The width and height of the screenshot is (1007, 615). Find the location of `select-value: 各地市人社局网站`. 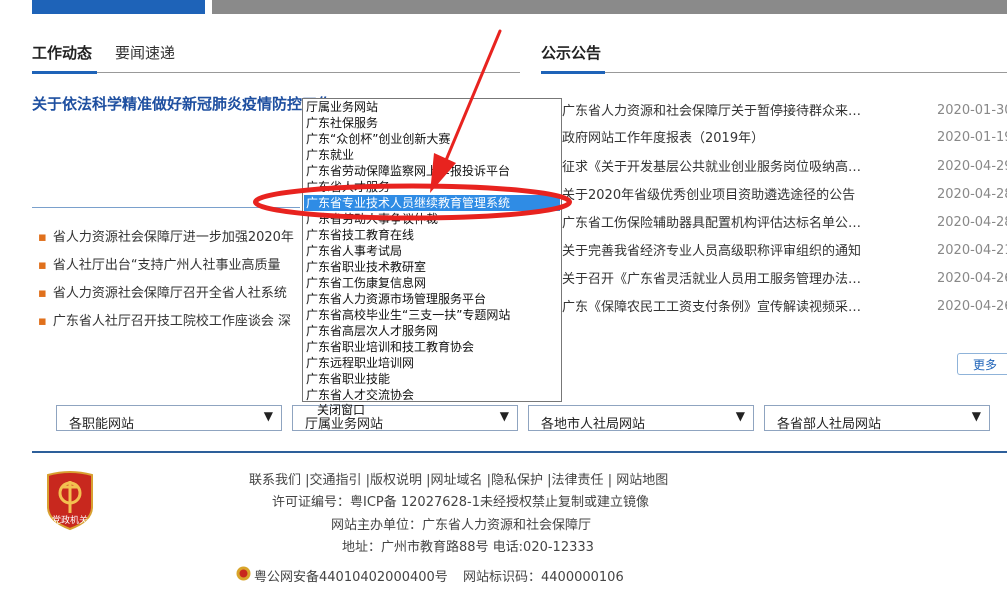

select-value: 各地市人社局网站 is located at coordinates (593, 424).